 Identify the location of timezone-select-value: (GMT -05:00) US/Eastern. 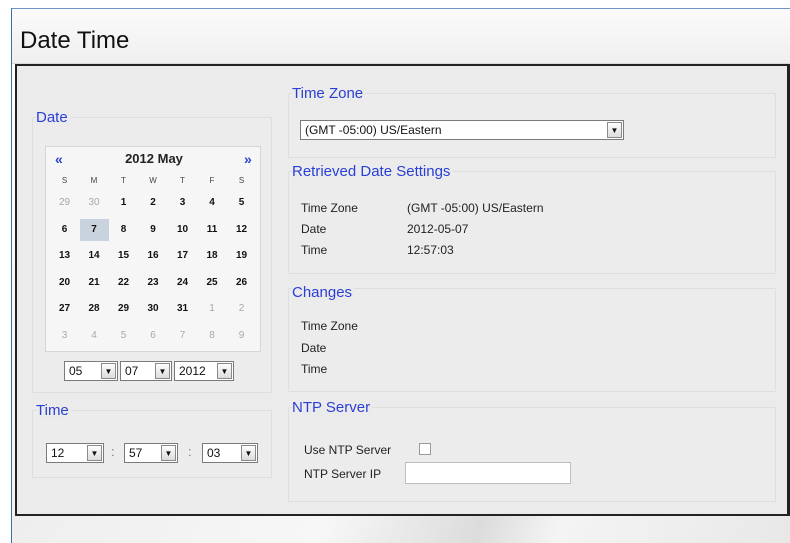
(373, 130).